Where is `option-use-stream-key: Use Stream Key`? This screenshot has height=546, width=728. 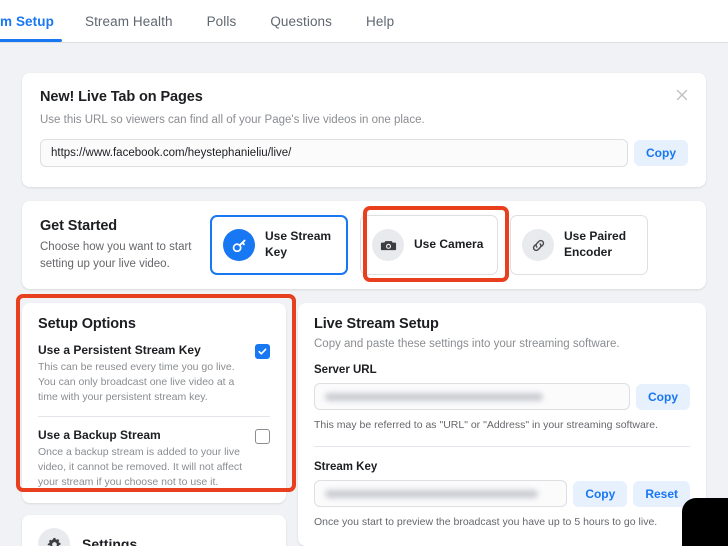
option-use-stream-key: Use Stream Key is located at coordinates (279, 245).